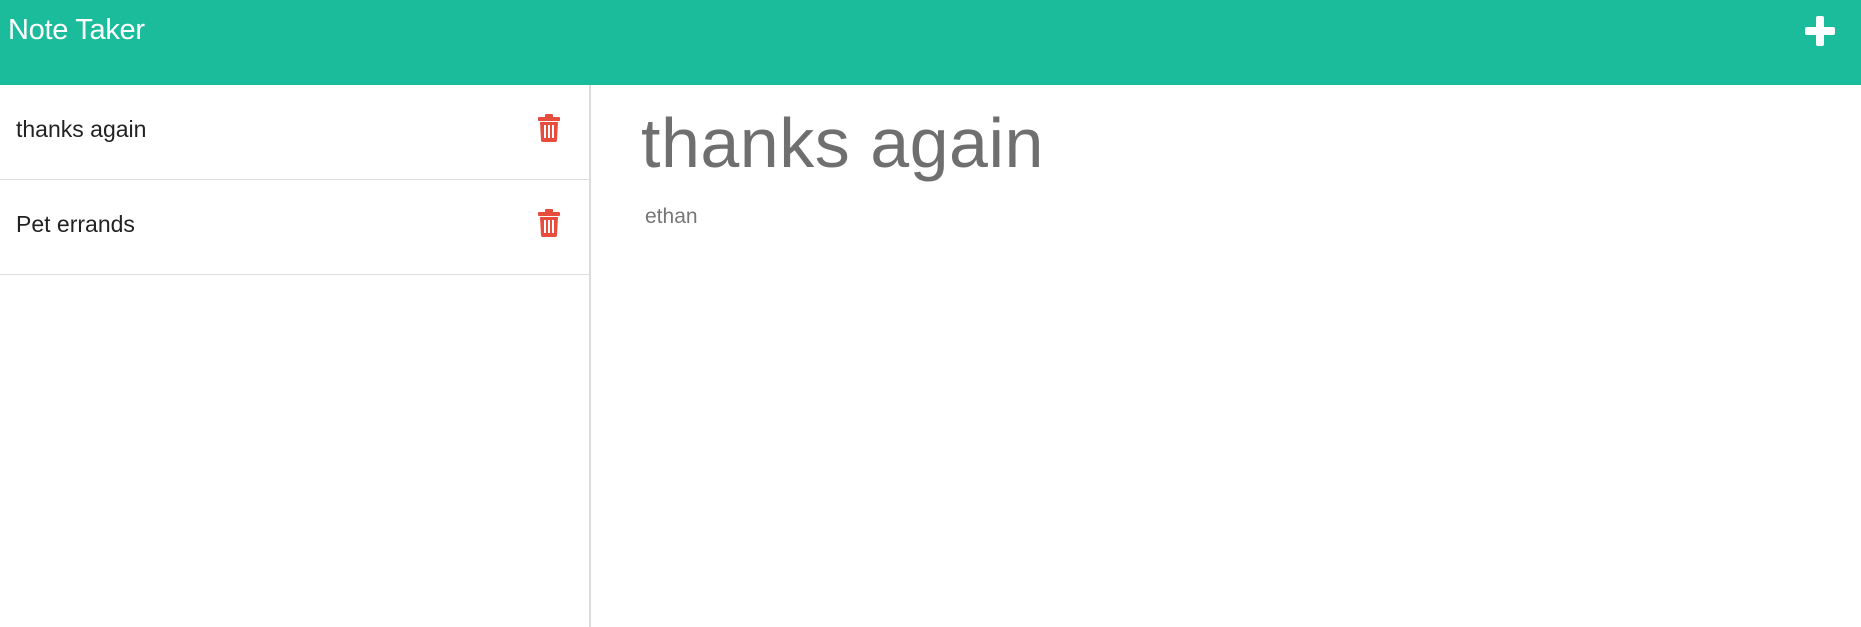  I want to click on new-note-button, so click(1820, 31).